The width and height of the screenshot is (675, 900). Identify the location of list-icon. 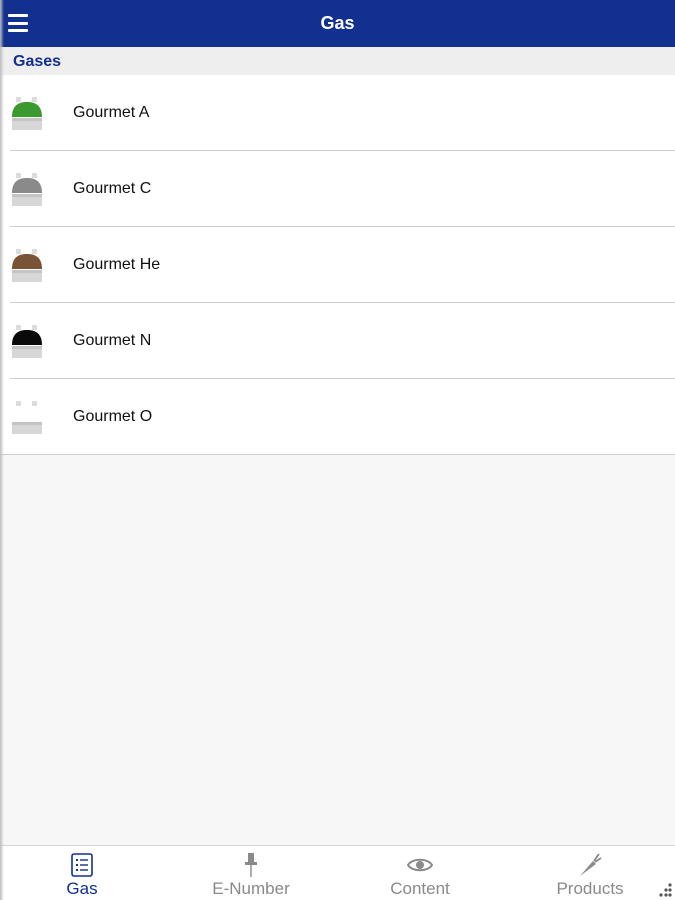
(82, 865).